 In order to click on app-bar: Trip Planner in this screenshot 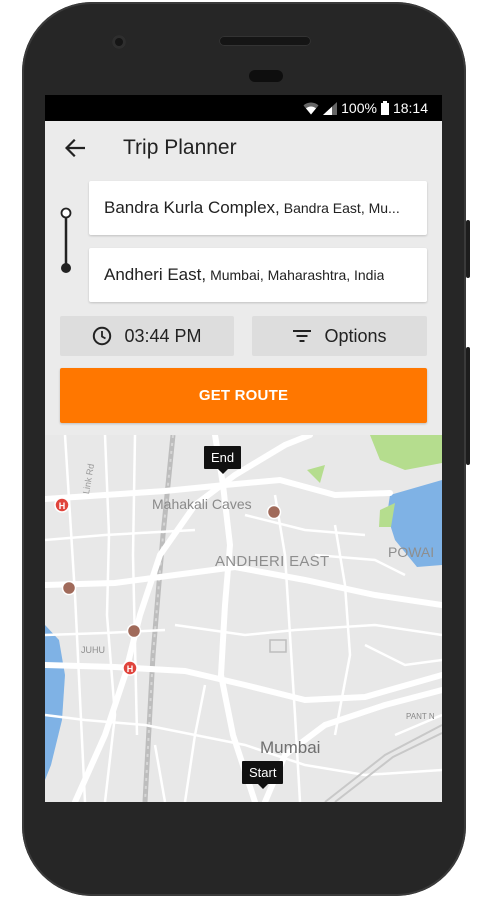, I will do `click(243, 148)`.